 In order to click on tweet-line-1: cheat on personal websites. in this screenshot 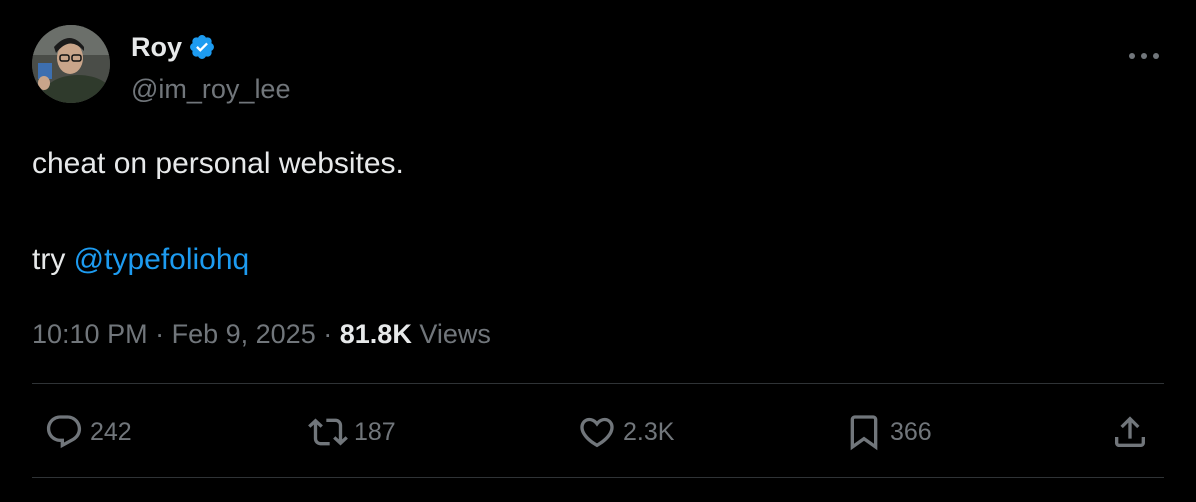, I will do `click(218, 163)`.